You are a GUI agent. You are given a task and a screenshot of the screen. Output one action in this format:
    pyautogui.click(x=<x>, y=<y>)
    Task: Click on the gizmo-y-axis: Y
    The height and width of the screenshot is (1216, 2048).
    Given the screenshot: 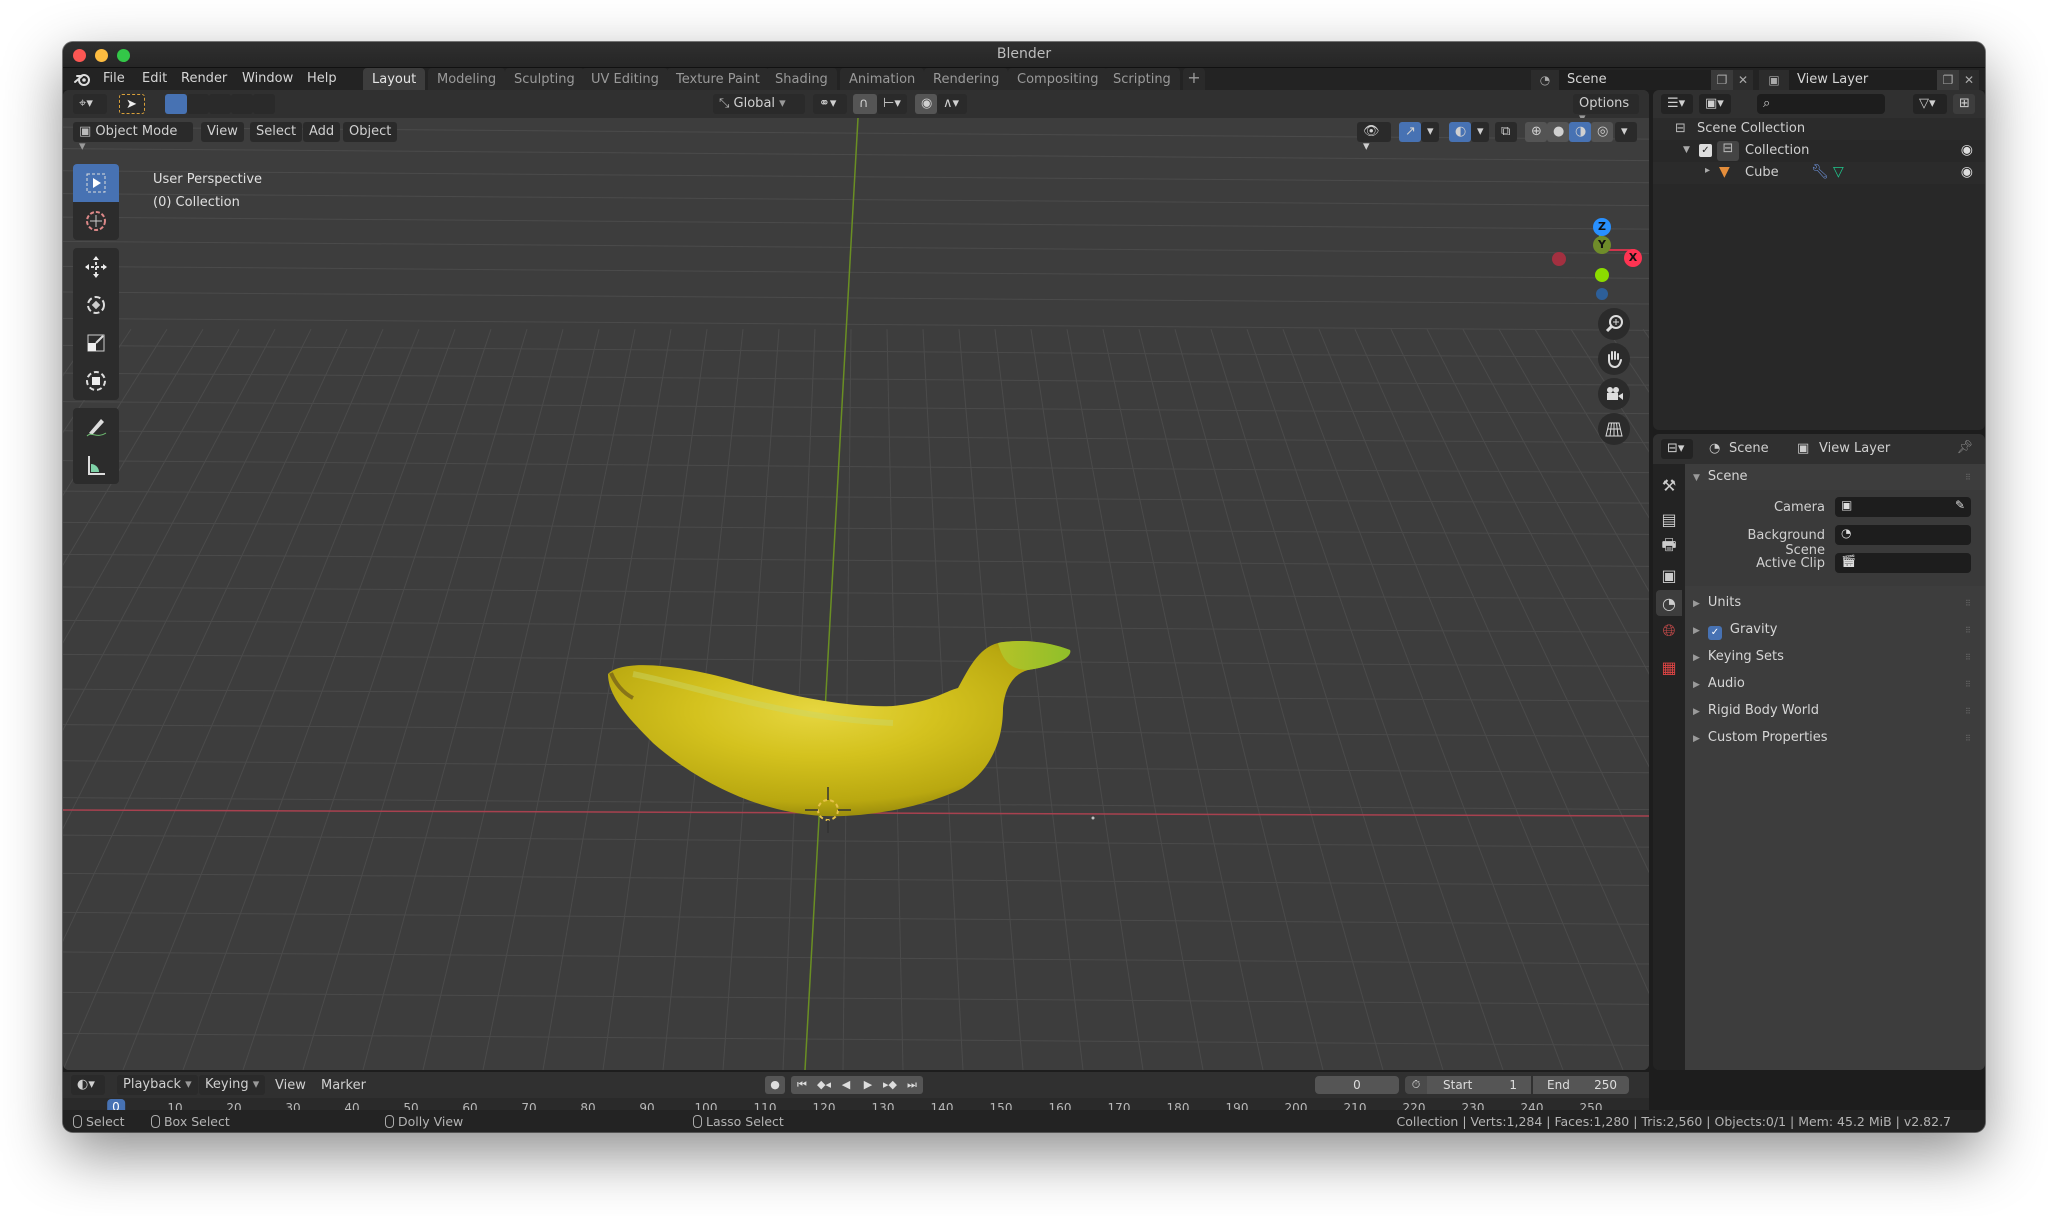 What is the action you would take?
    pyautogui.click(x=1602, y=245)
    